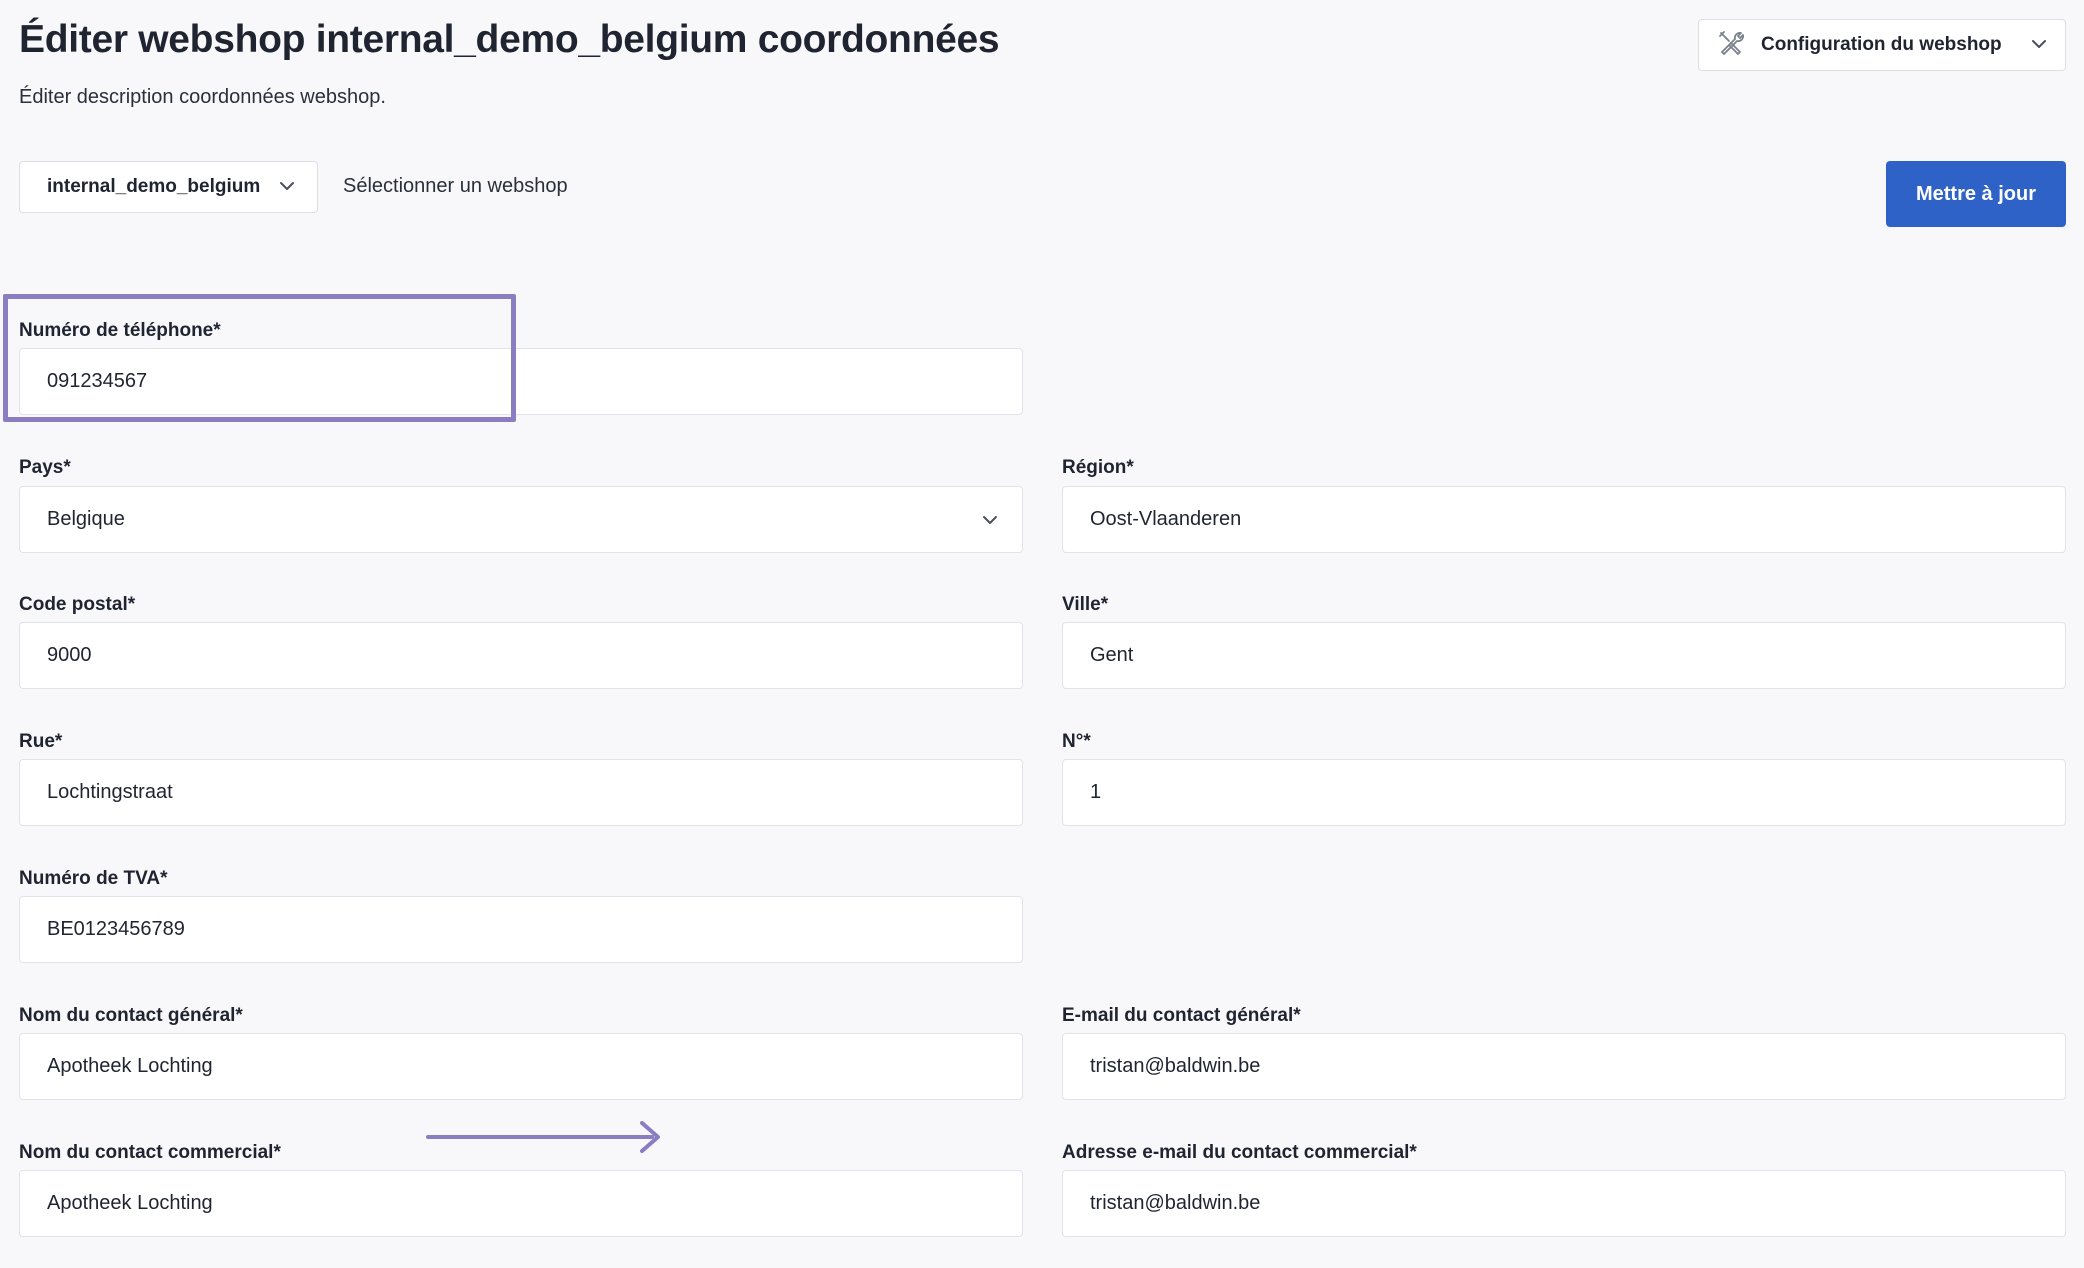  What do you see at coordinates (1076, 741) in the screenshot?
I see `number-label: N°*` at bounding box center [1076, 741].